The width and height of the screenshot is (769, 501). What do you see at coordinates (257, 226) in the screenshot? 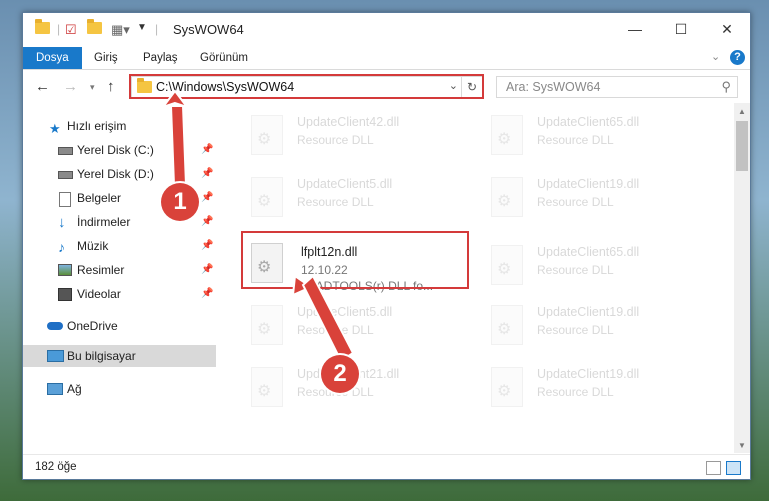
I see `annotation-arrows` at bounding box center [257, 226].